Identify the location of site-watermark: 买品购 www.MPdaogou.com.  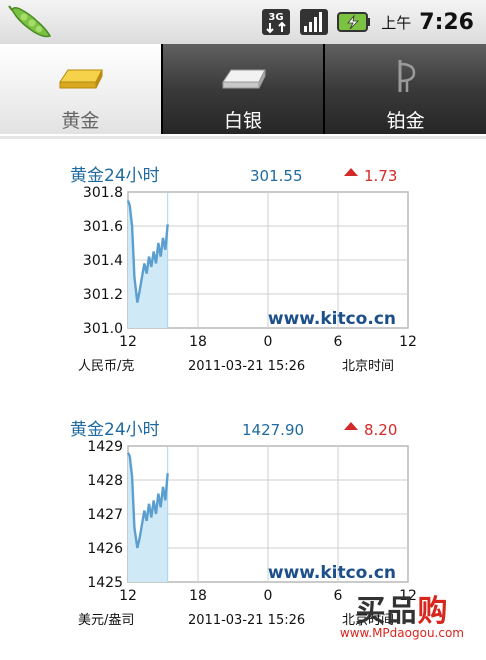
(402, 613).